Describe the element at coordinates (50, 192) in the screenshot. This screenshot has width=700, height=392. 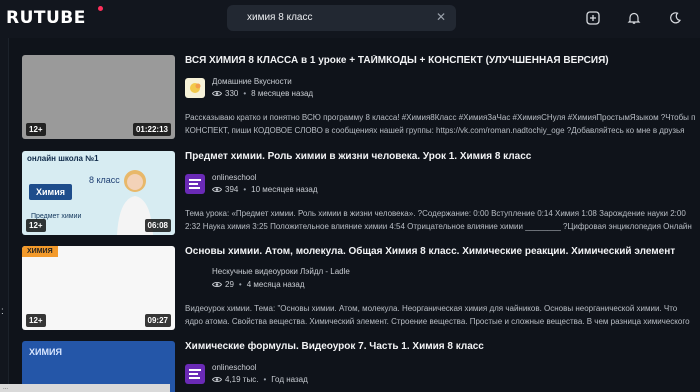
I see `thumbnail-subject: Химия` at that location.